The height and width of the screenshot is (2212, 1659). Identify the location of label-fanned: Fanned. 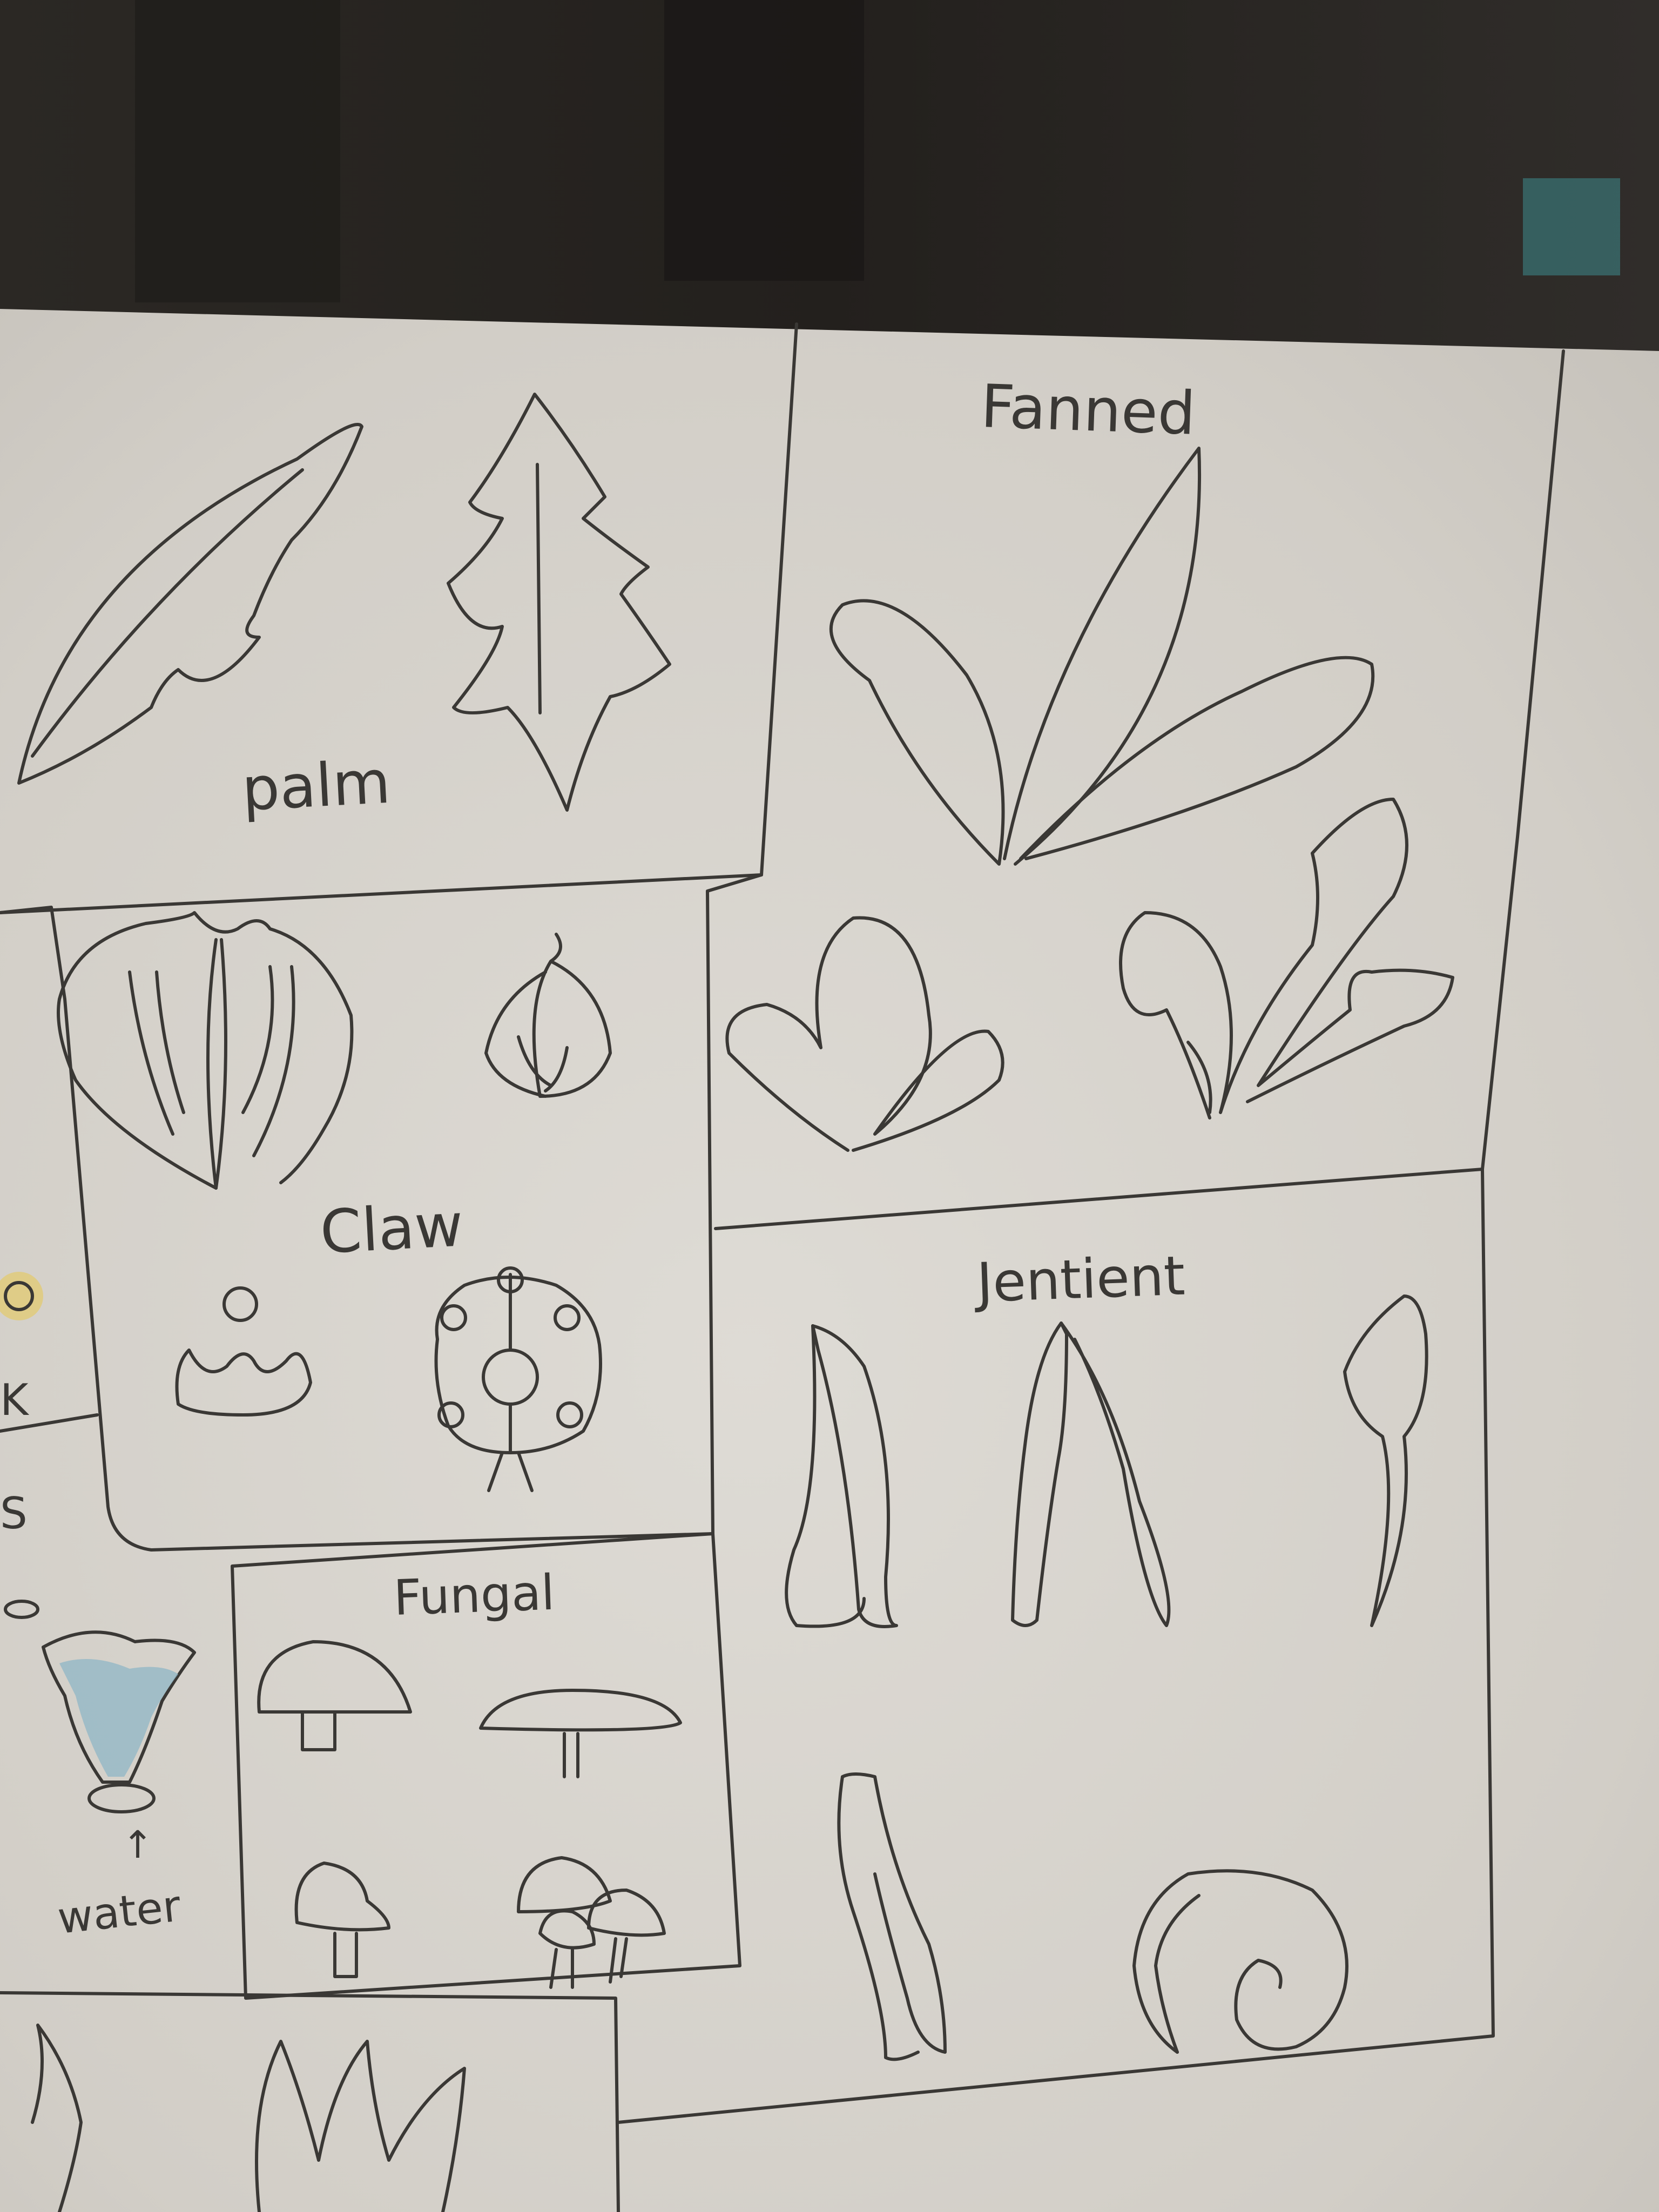
(1088, 410).